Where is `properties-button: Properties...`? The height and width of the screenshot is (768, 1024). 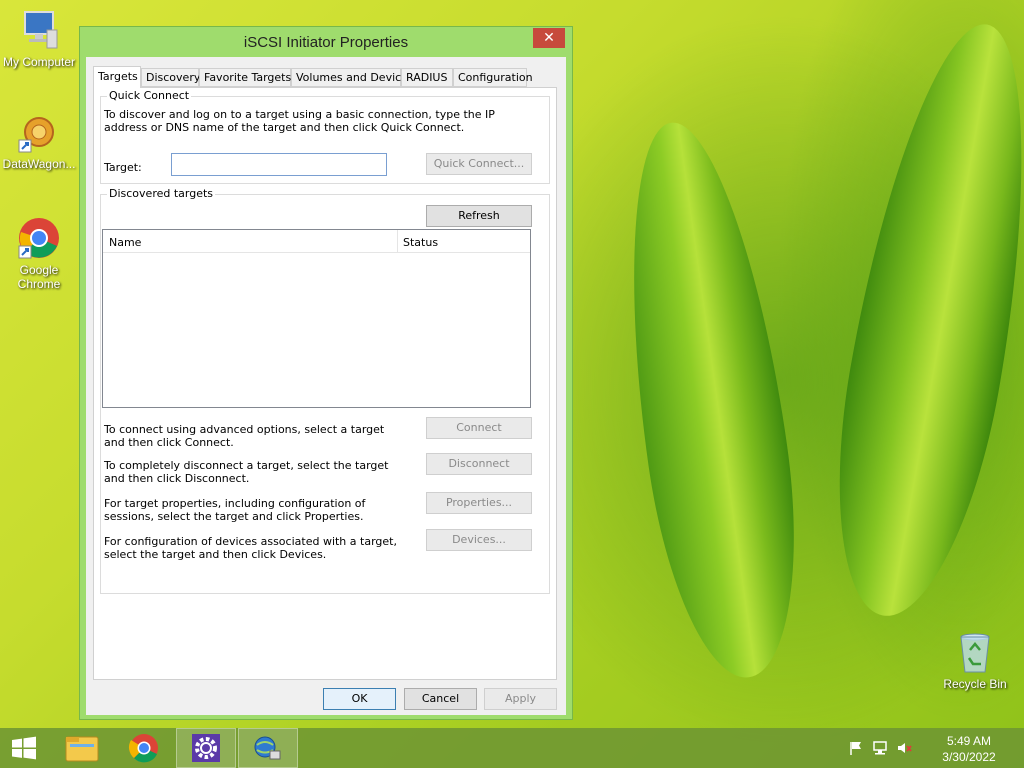 properties-button: Properties... is located at coordinates (479, 503).